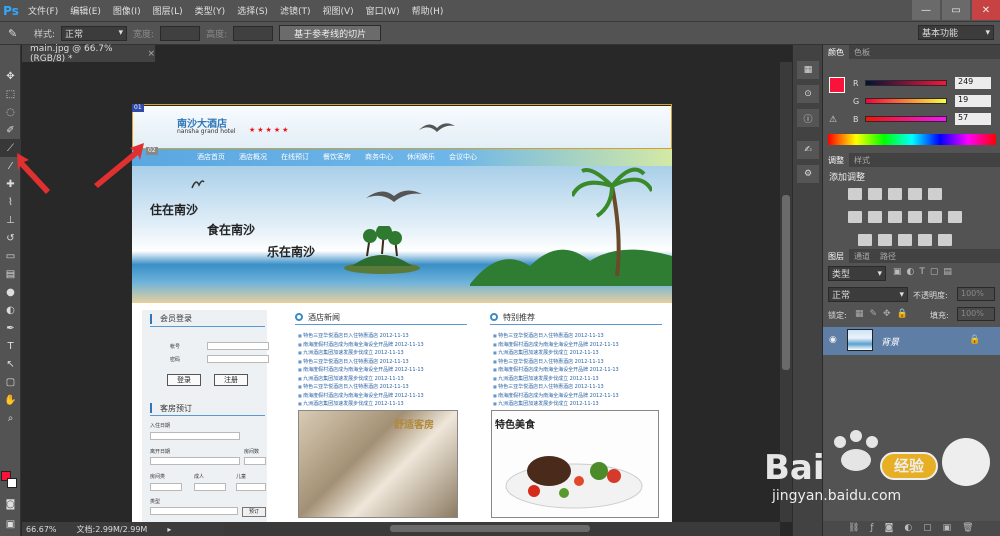 The height and width of the screenshot is (536, 1000). I want to click on layer-filter-select: 类型 ▾, so click(857, 273).